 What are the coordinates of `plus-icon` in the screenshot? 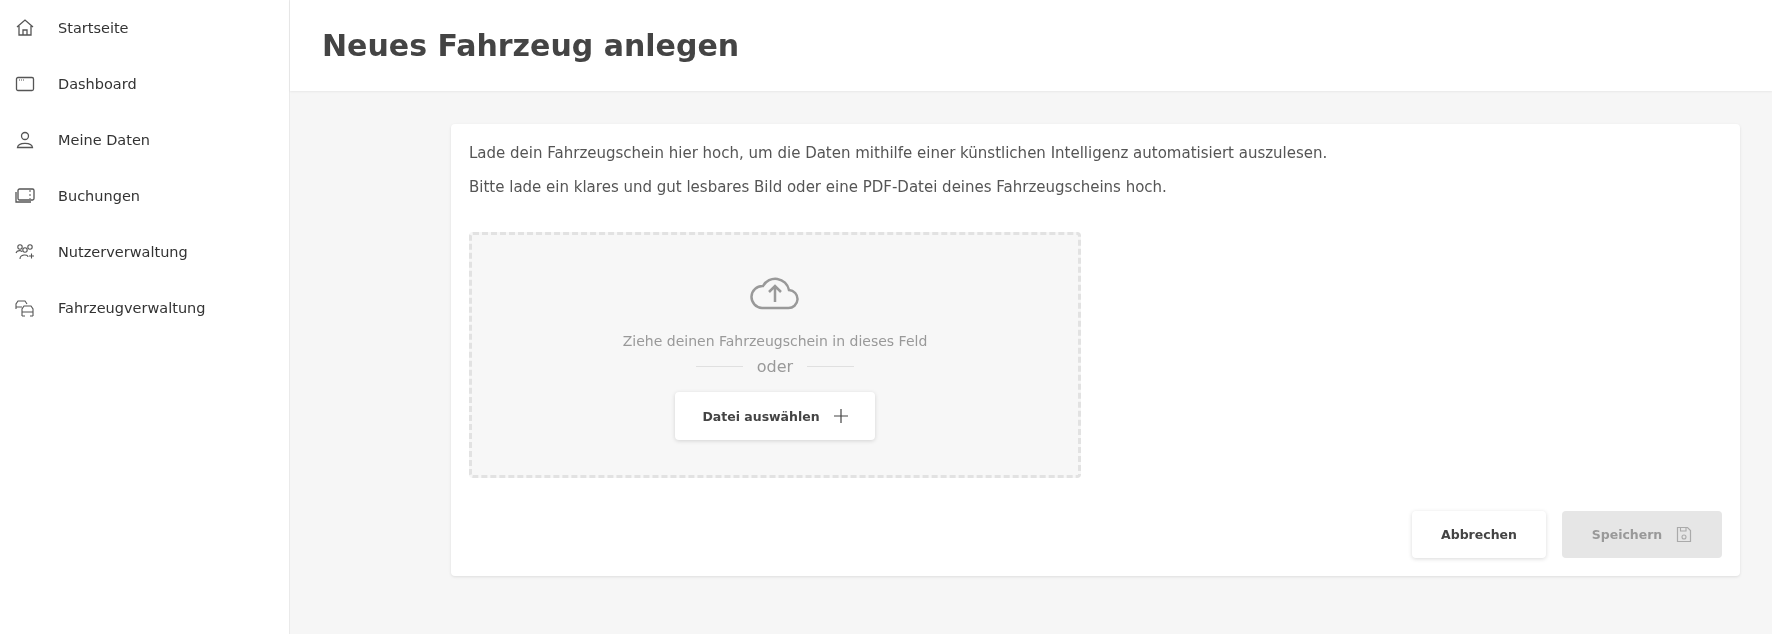 It's located at (840, 416).